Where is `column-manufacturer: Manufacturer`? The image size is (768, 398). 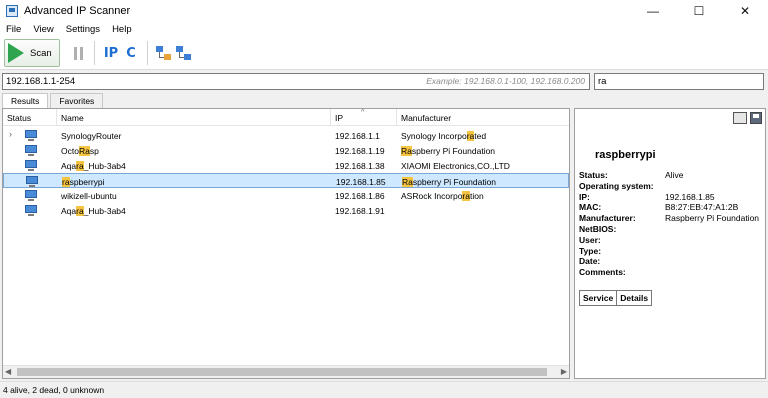 column-manufacturer: Manufacturer is located at coordinates (483, 117).